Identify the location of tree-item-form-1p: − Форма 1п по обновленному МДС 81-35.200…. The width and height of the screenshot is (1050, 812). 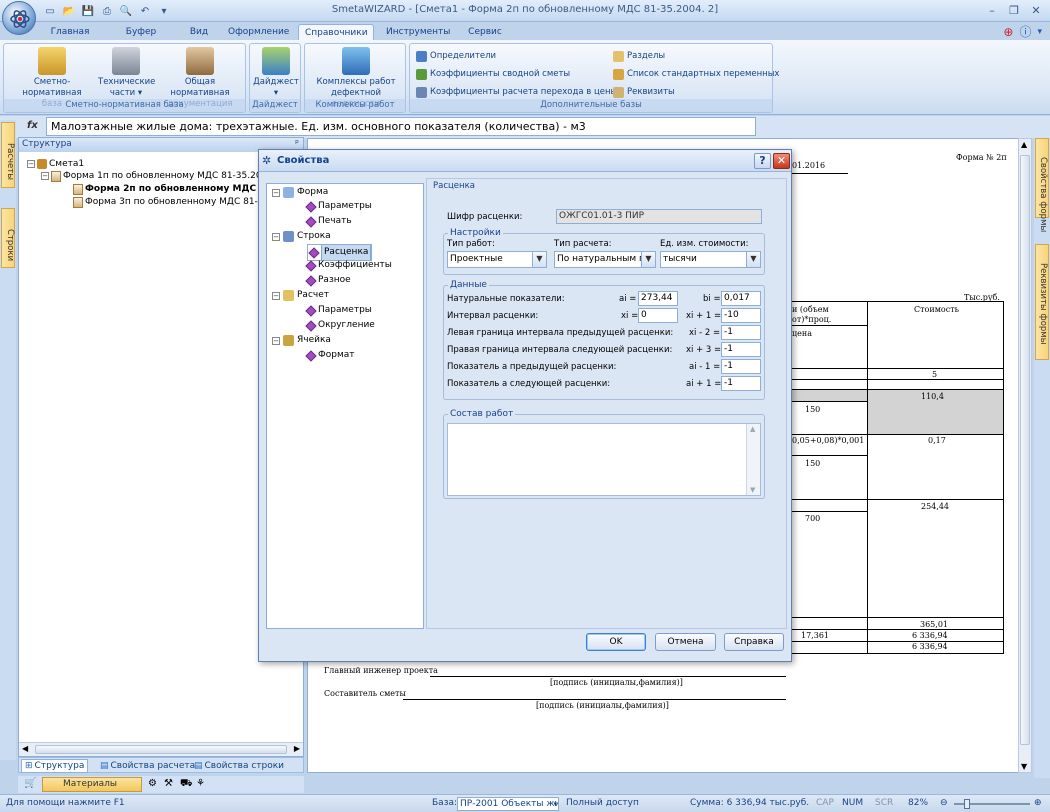
(158, 176).